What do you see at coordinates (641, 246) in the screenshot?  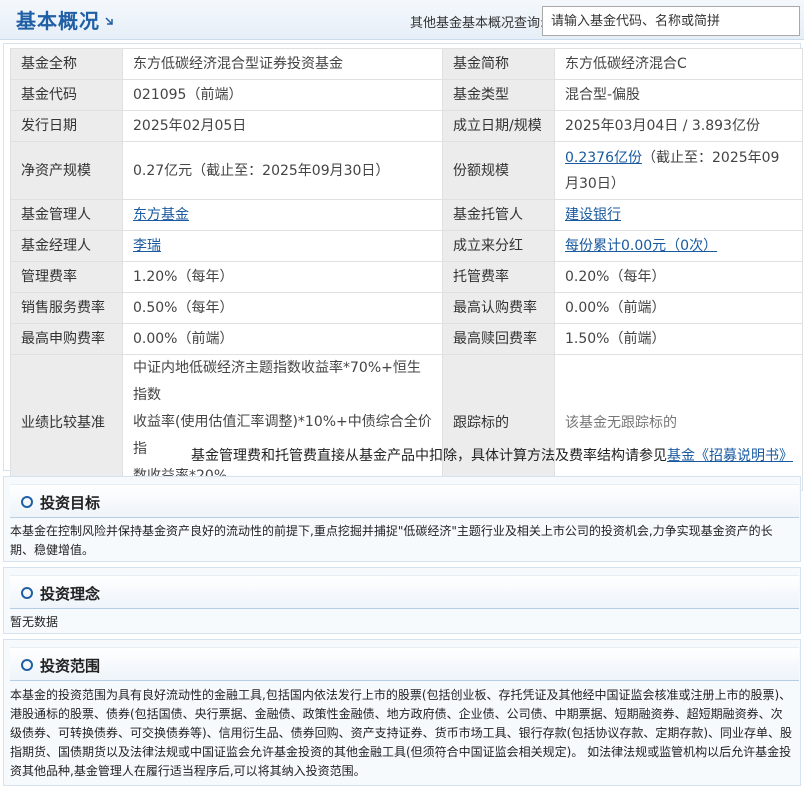 I see `dividend-link: 每份累计0.00元（0次）` at bounding box center [641, 246].